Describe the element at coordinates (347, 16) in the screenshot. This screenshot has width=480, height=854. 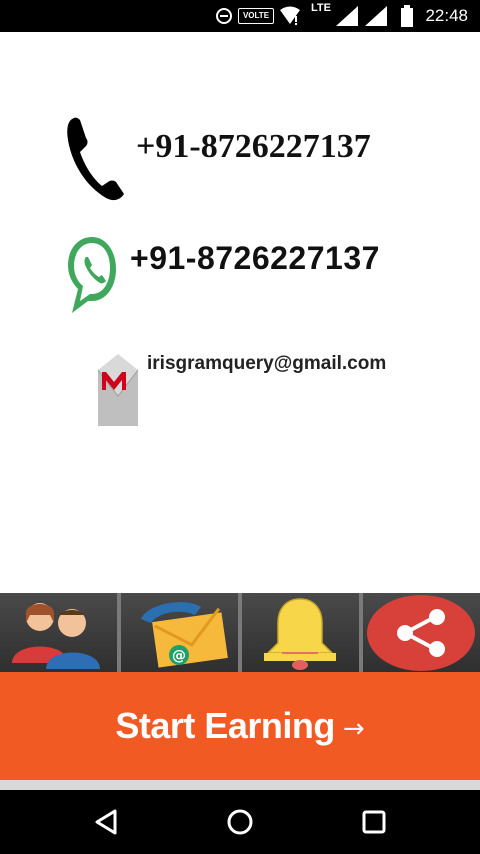
I see `lte-signal-icon` at that location.